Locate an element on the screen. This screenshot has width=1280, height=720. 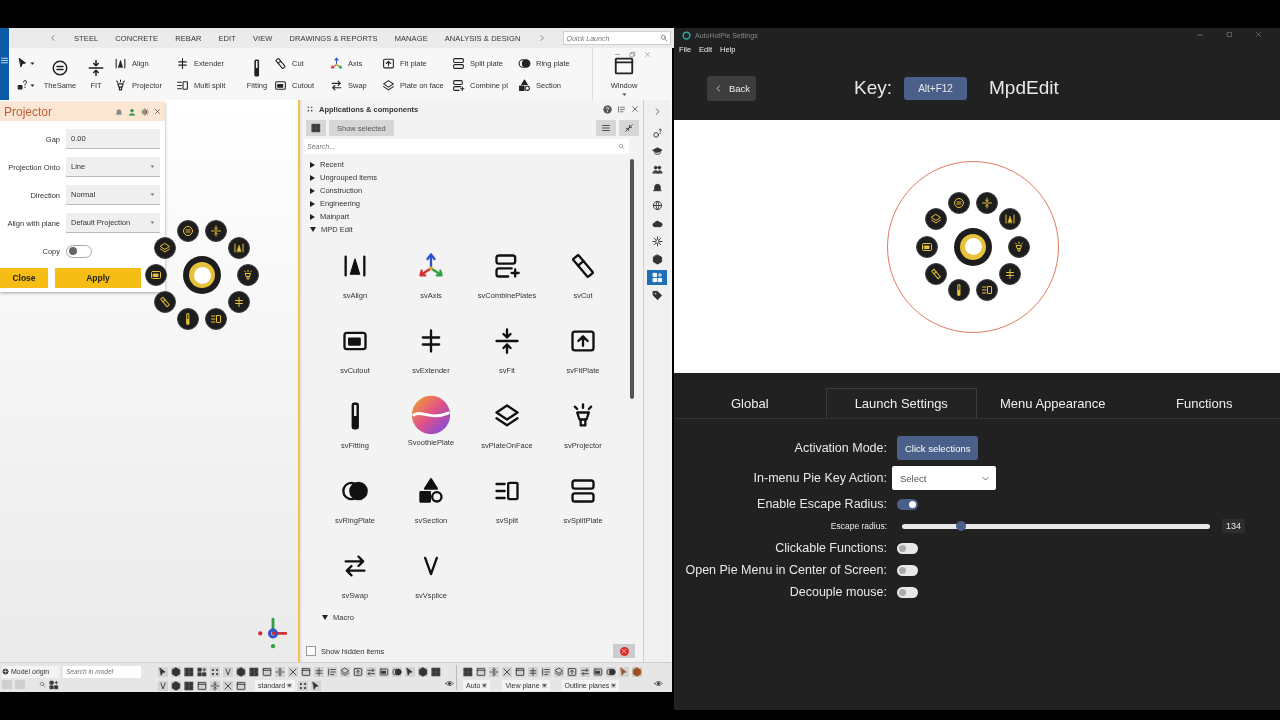
window-icon is located at coordinates (624, 66).